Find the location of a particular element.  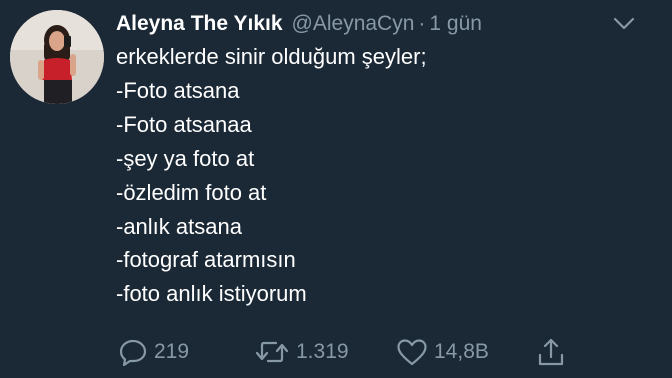

retweet-icon is located at coordinates (272, 352).